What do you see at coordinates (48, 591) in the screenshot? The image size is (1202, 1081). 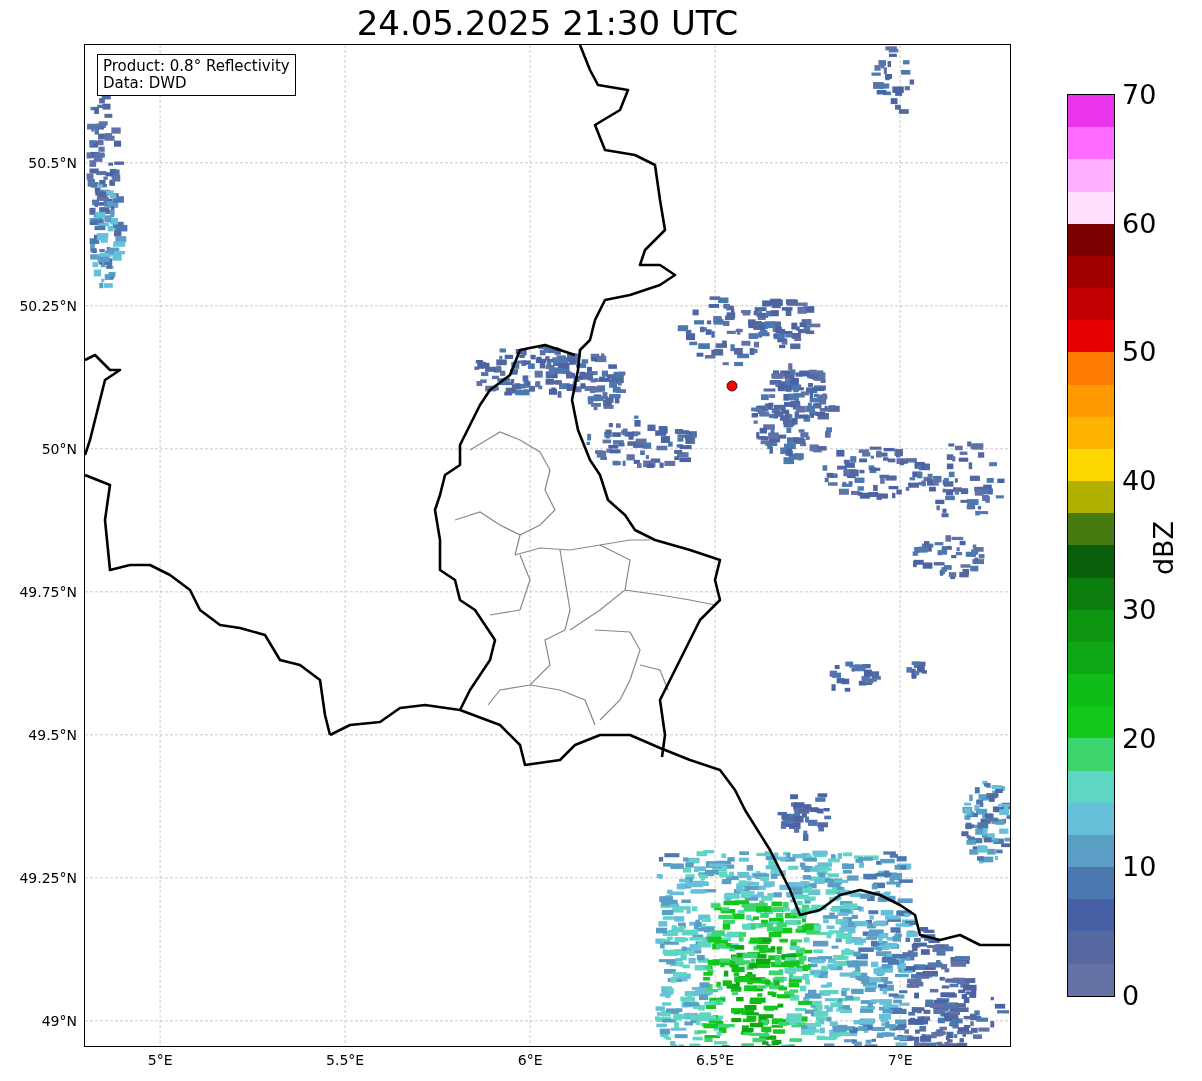 I see `latitude-label: 49.75°N` at bounding box center [48, 591].